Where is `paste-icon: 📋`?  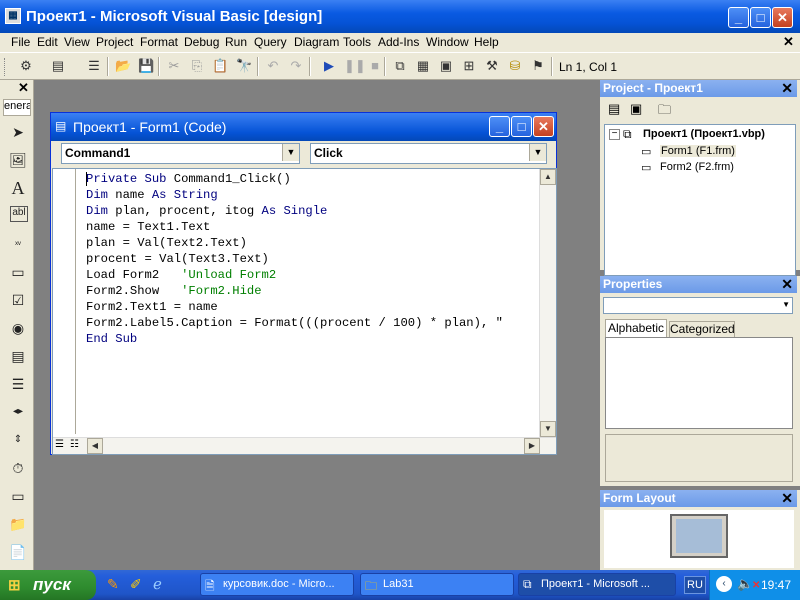
paste-icon: 📋 is located at coordinates (220, 66).